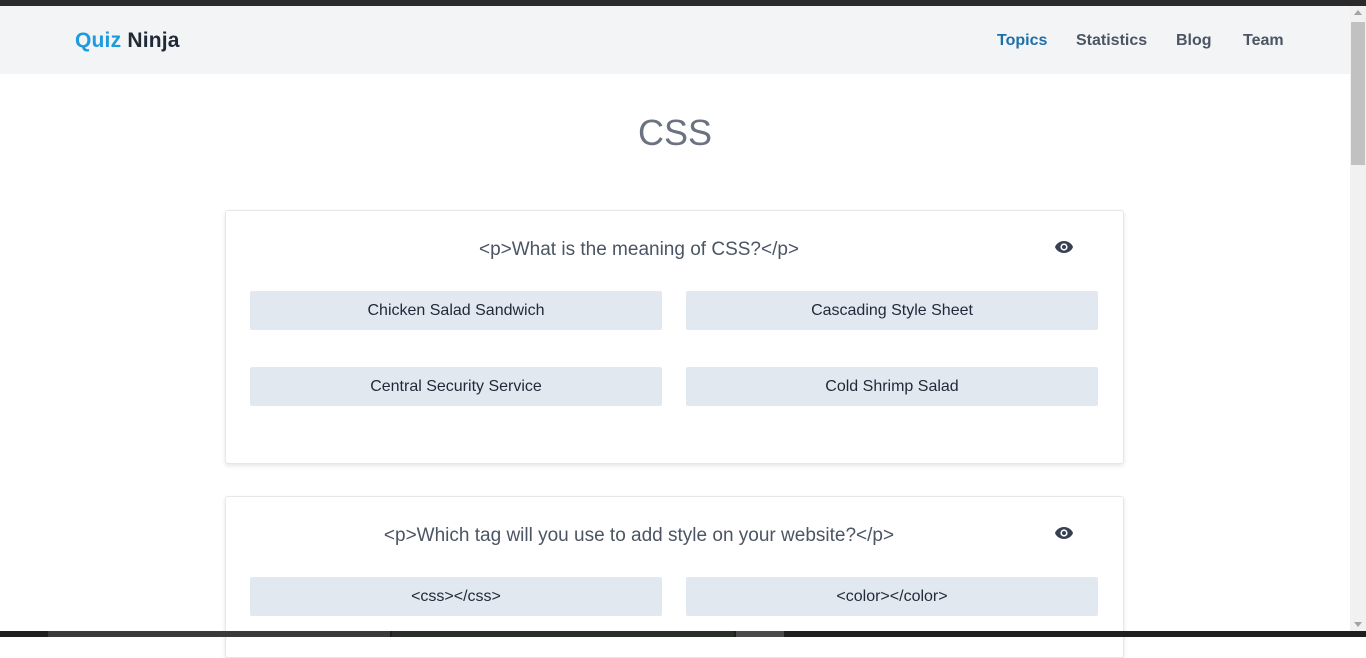 The width and height of the screenshot is (1366, 658). What do you see at coordinates (1358, 624) in the screenshot?
I see `scroll-down-arrow-icon` at bounding box center [1358, 624].